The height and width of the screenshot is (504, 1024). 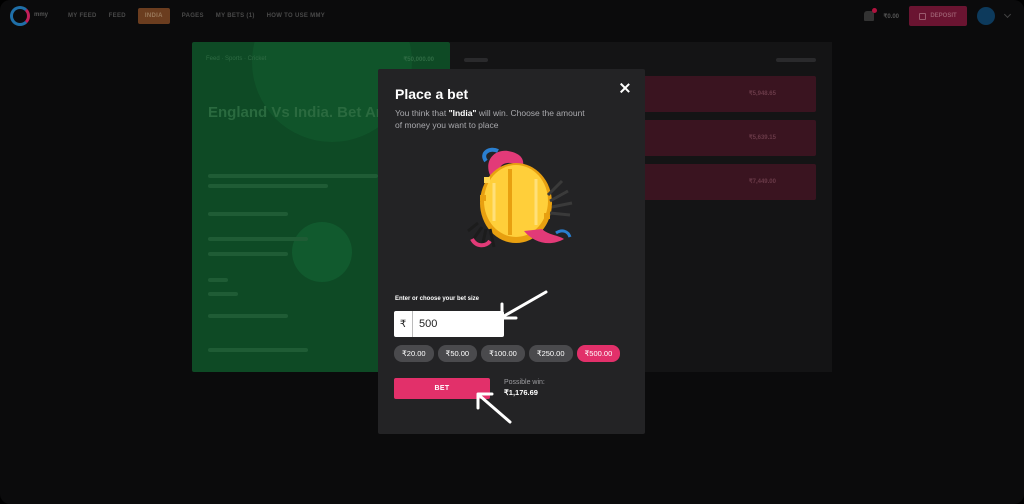 What do you see at coordinates (550, 353) in the screenshot?
I see `chip-250: ₹250.00` at bounding box center [550, 353].